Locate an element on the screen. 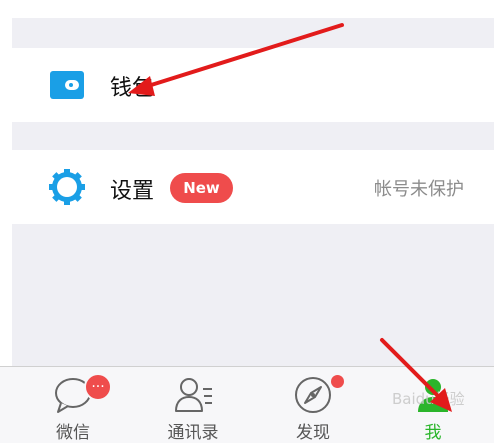 This screenshot has height=443, width=494. wallet-icon is located at coordinates (67, 85).